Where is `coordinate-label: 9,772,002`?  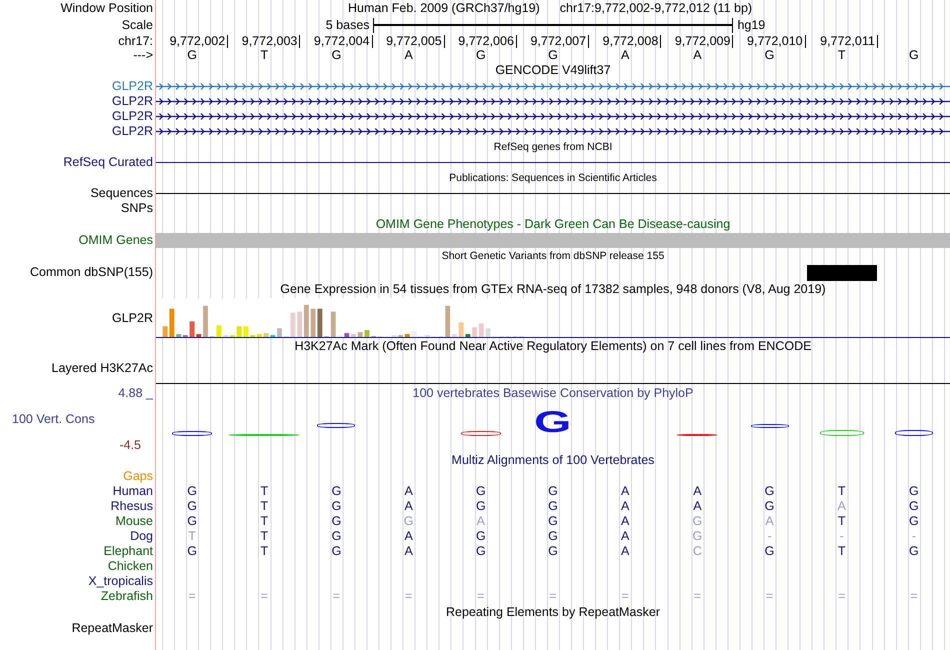
coordinate-label: 9,772,002 is located at coordinates (192, 41).